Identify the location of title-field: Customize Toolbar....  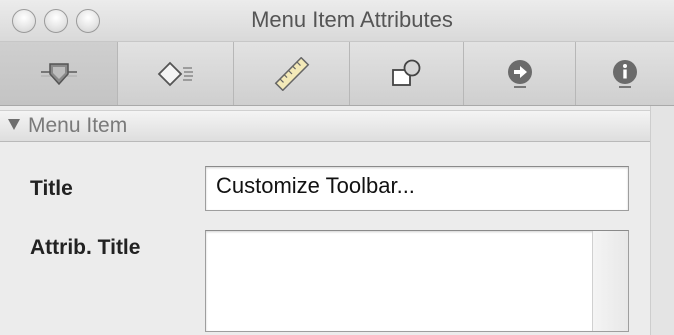
(417, 188).